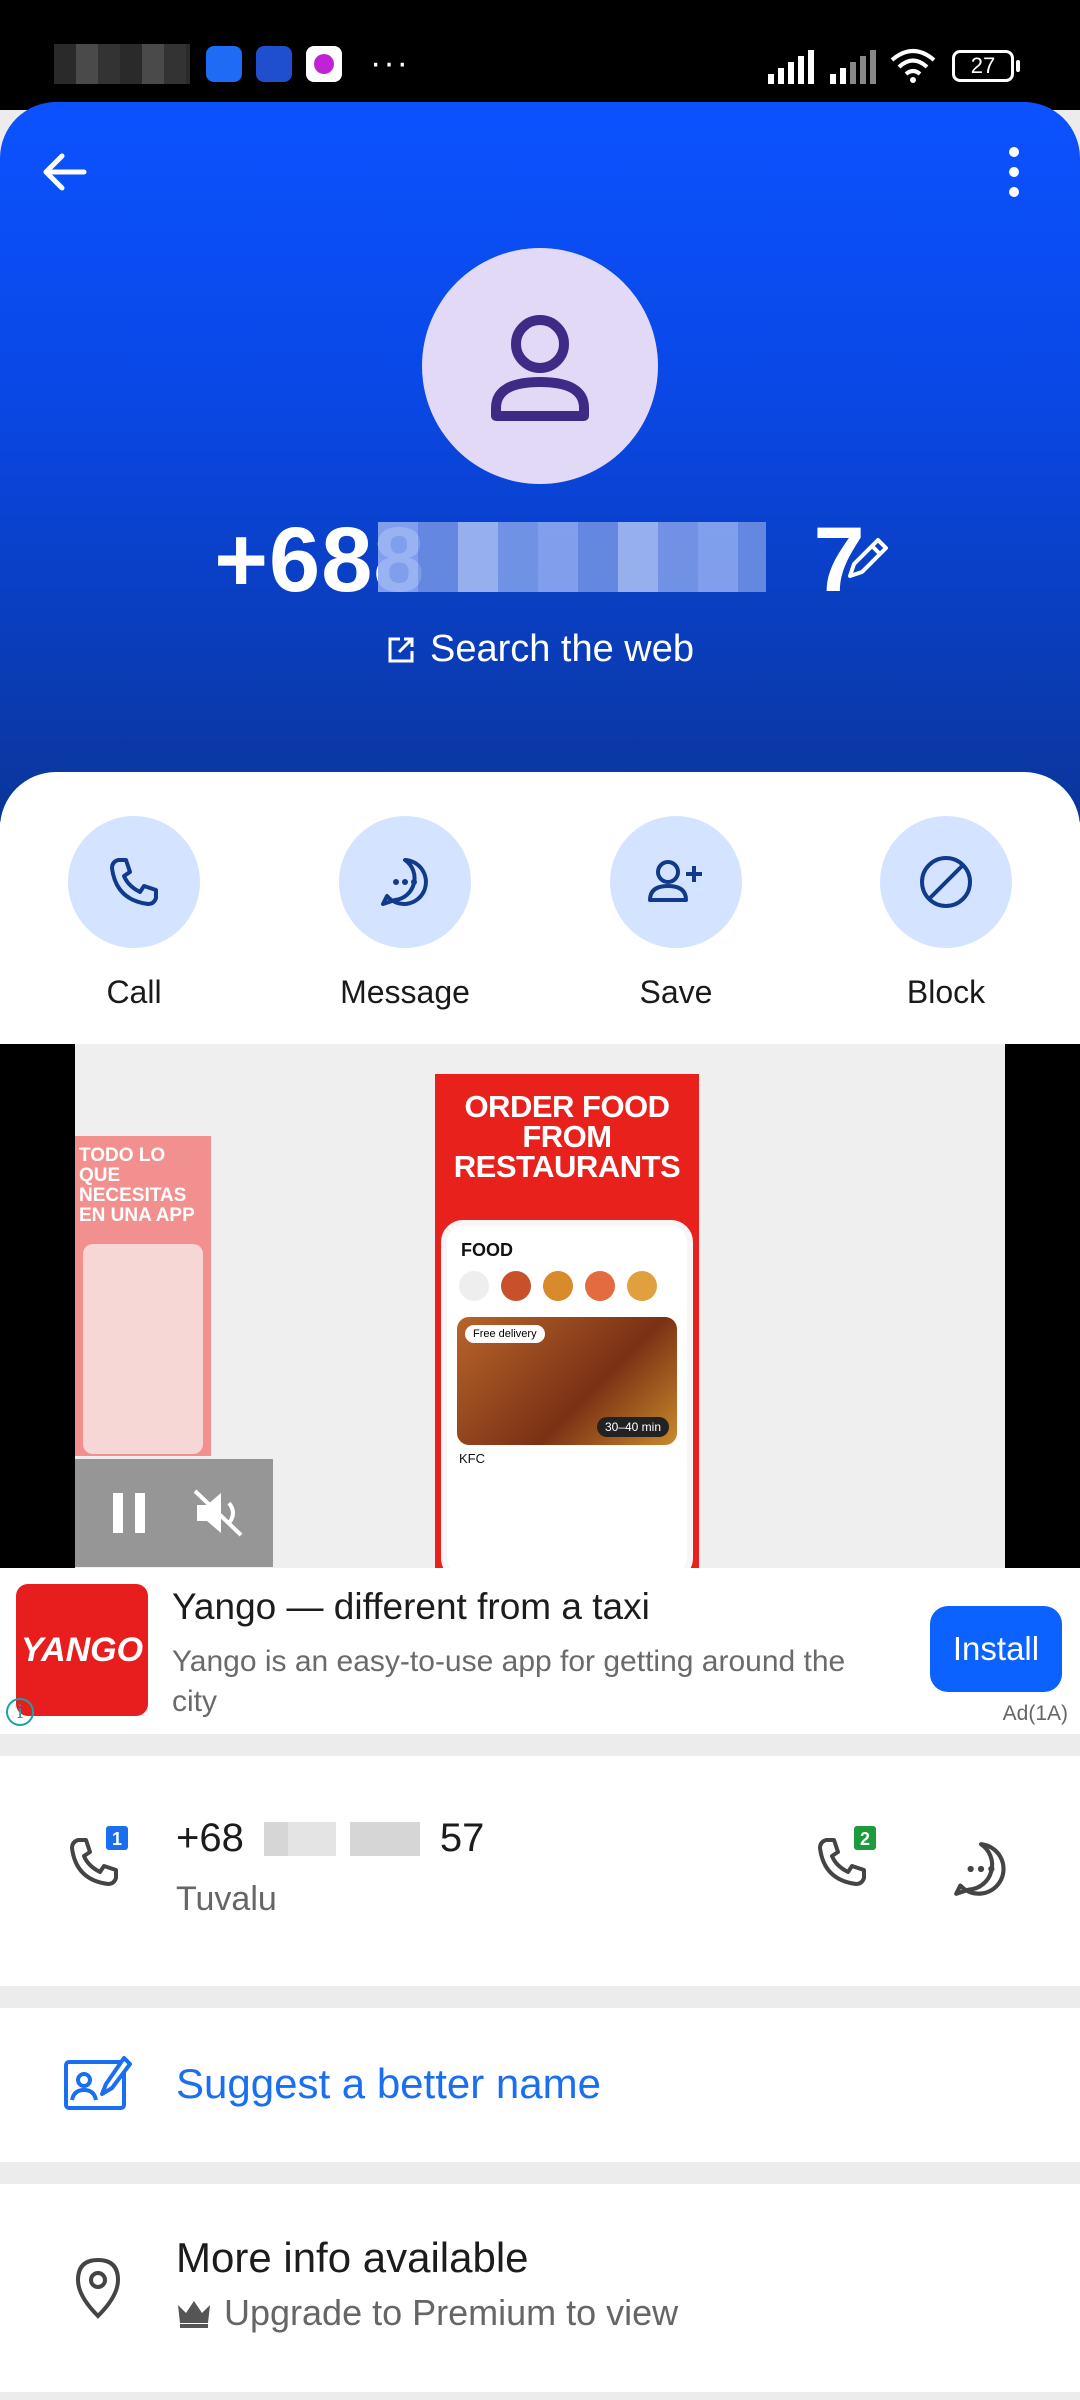  I want to click on message-label: Message, so click(405, 992).